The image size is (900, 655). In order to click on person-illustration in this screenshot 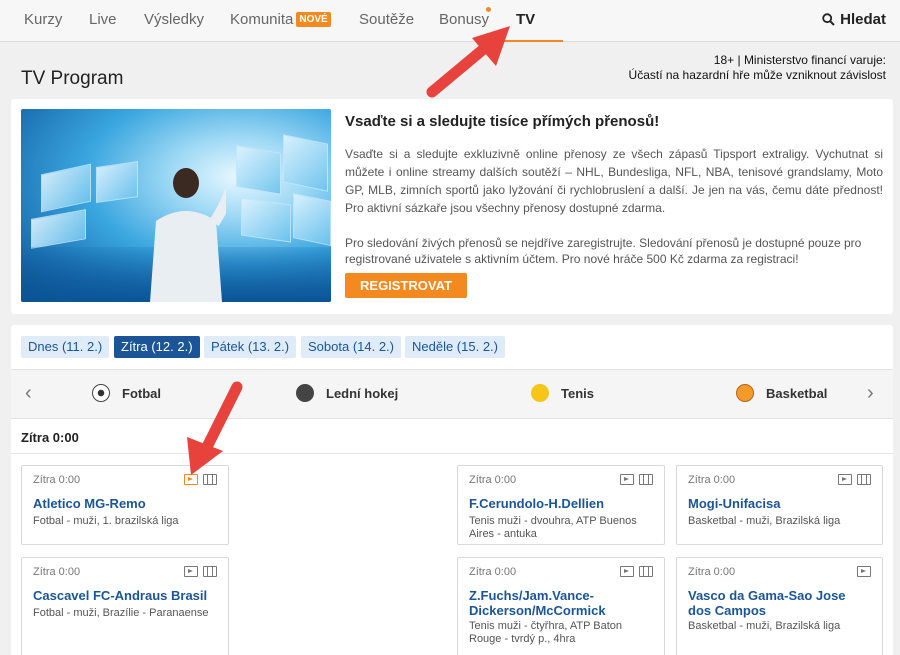, I will do `click(188, 235)`.